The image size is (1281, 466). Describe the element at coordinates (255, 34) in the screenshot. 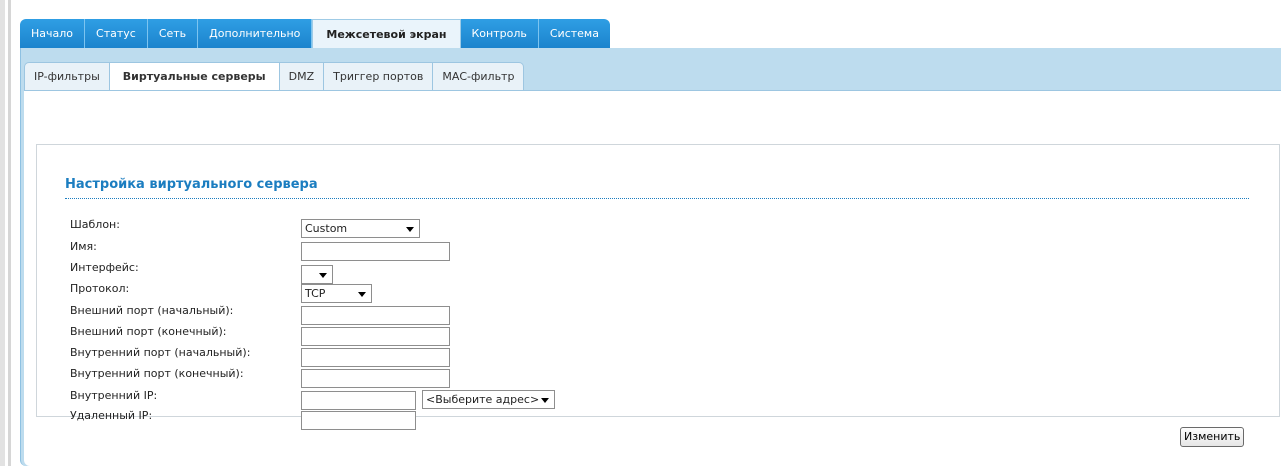

I see `tab-advanced: Дополнительно` at that location.